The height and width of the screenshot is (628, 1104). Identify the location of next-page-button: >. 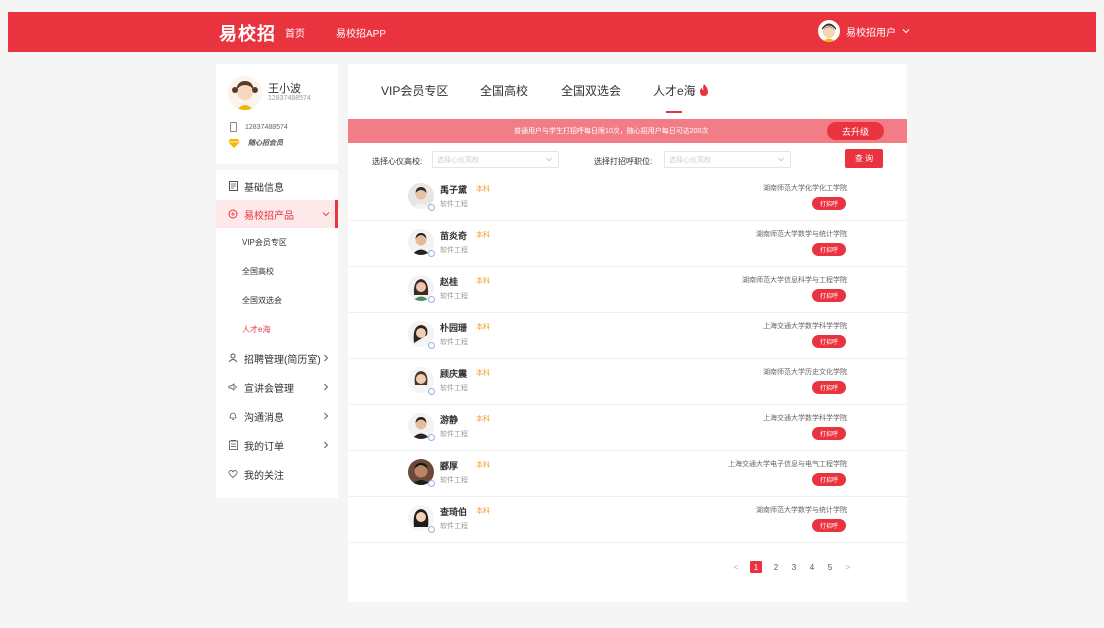
(848, 567).